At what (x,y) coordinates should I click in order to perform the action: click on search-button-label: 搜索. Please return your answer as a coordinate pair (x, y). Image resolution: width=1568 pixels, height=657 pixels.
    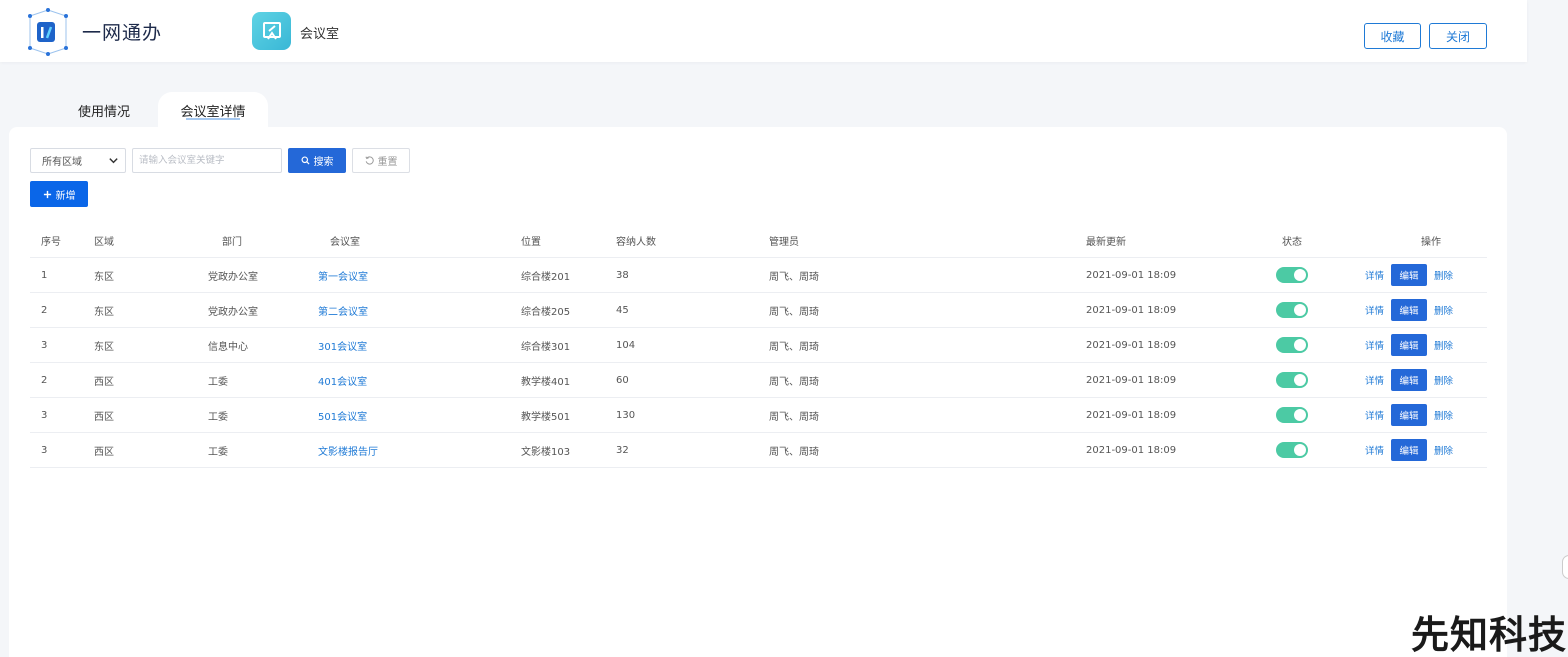
    Looking at the image, I should click on (323, 162).